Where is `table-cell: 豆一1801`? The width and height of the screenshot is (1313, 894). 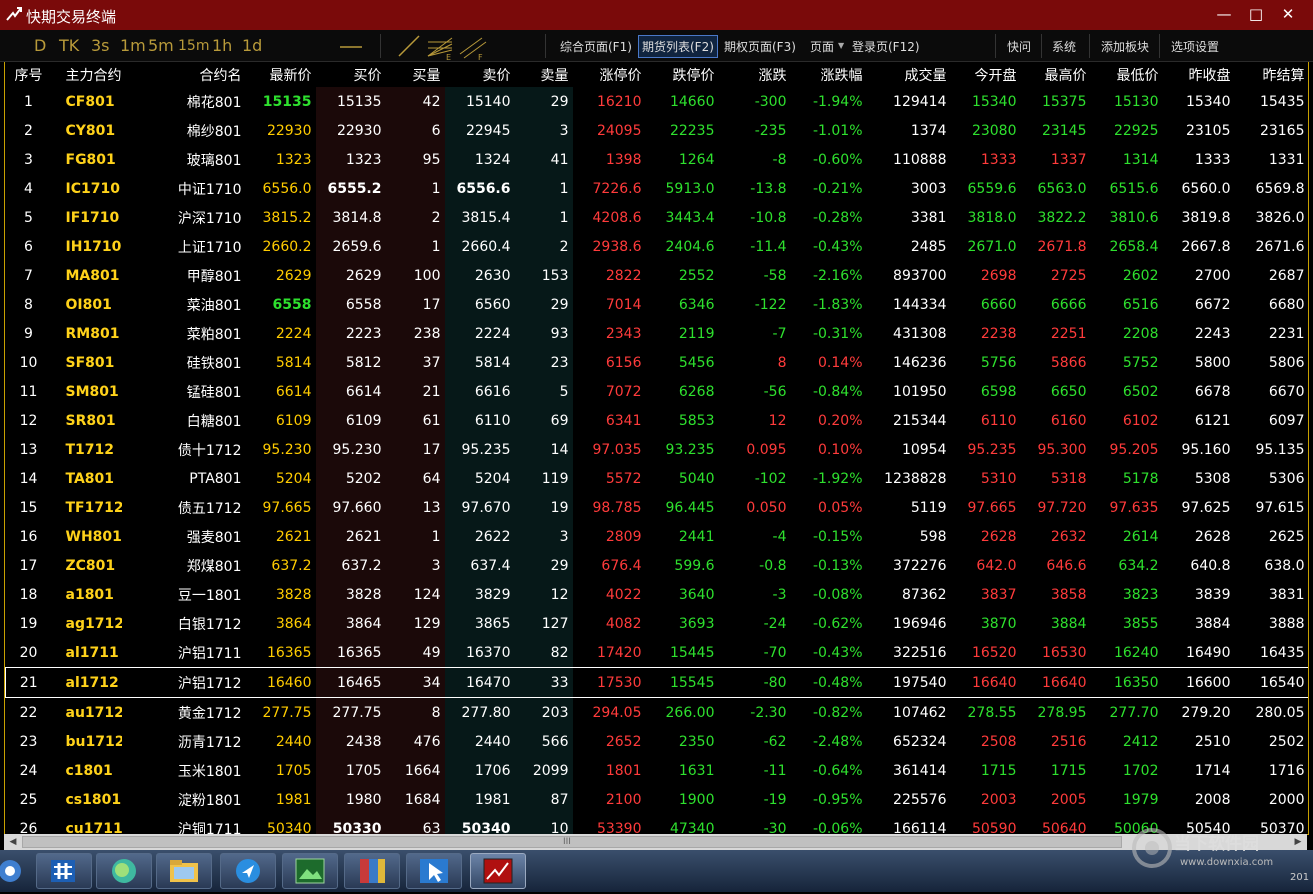
table-cell: 豆一1801 is located at coordinates (209, 595).